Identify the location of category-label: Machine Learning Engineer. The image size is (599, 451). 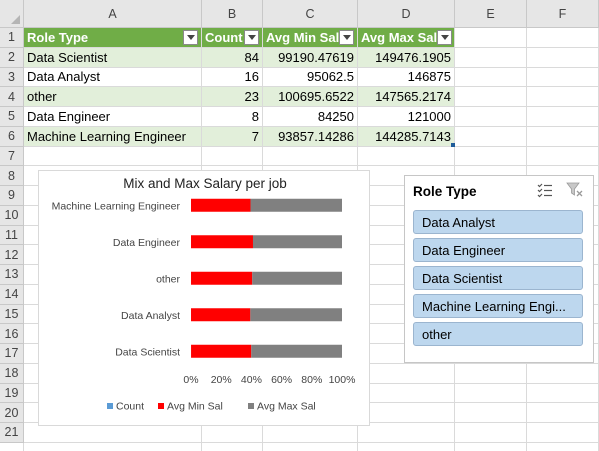
(116, 206).